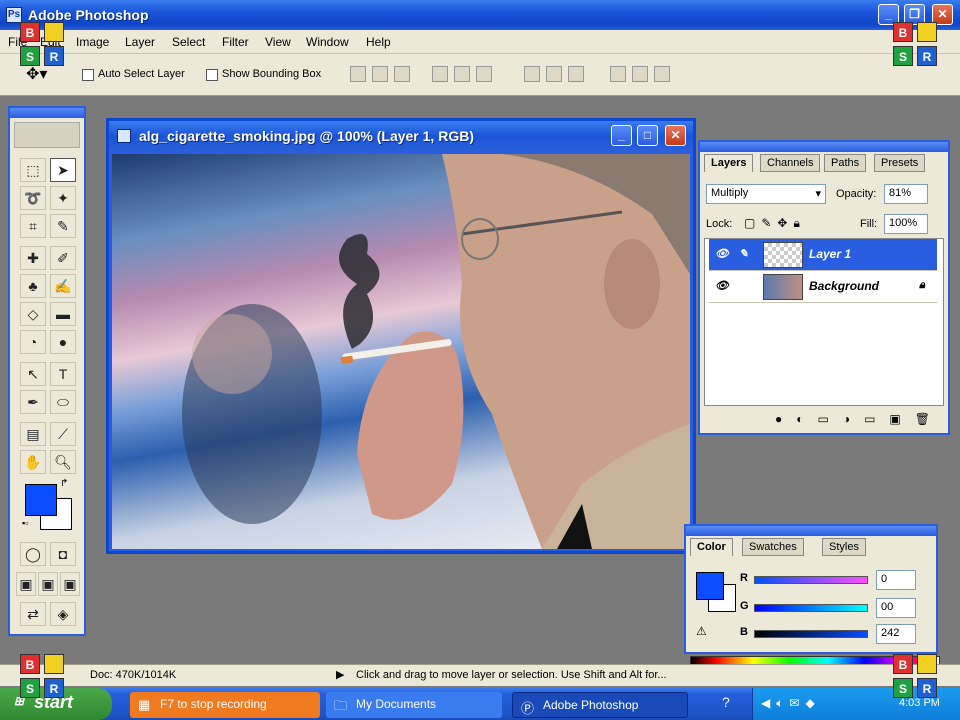  Describe the element at coordinates (380, 74) in the screenshot. I see `align-vcenter-icon` at that location.